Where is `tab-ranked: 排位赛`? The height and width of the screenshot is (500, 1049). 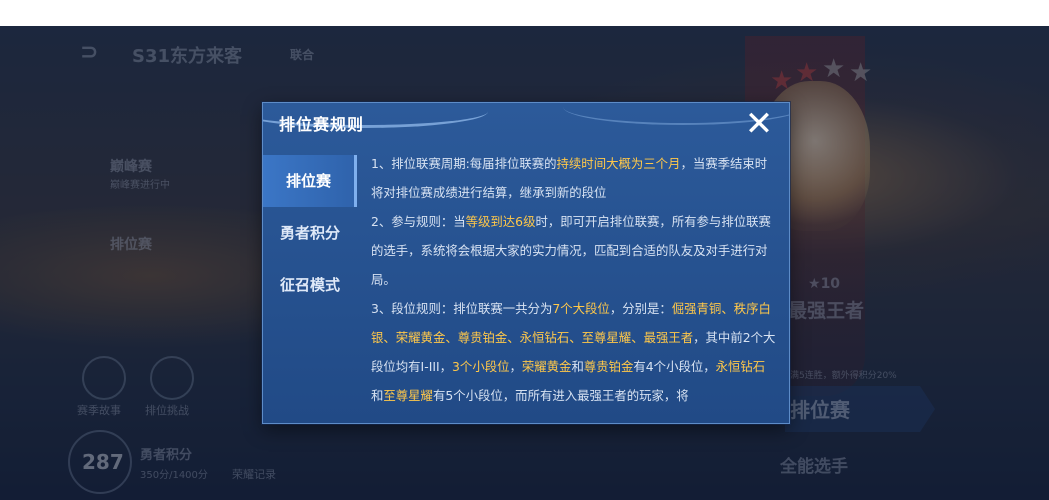
tab-ranked: 排位赛 is located at coordinates (310, 181).